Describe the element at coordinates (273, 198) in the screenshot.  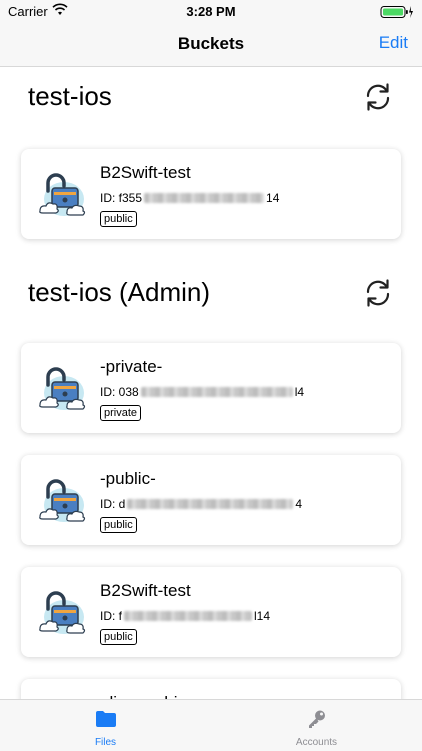
I see `bucket-id-suffix: 14` at that location.